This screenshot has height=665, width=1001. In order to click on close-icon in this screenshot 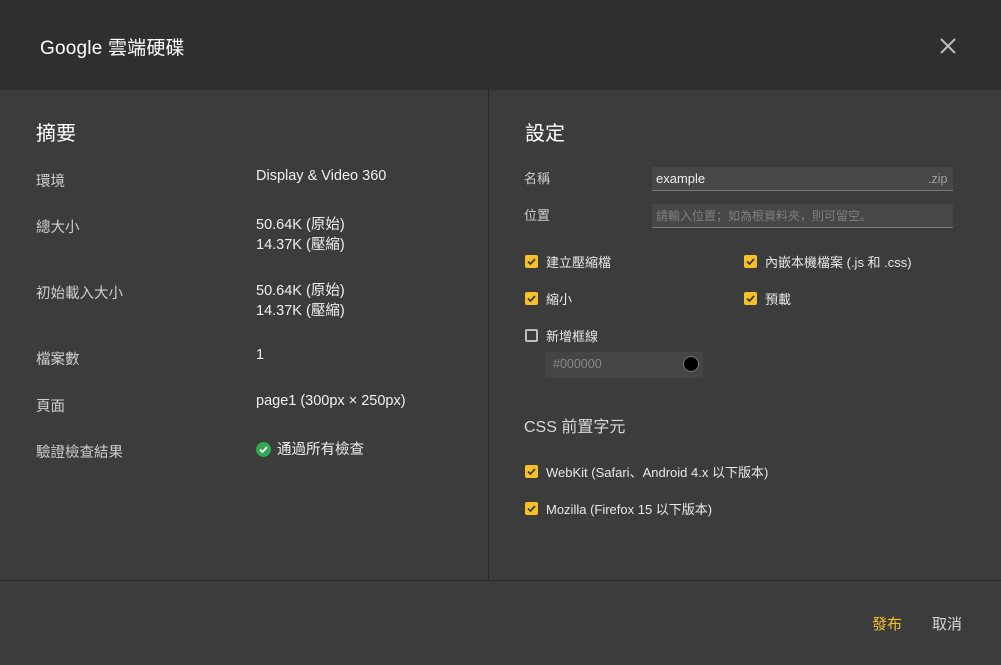, I will do `click(948, 46)`.